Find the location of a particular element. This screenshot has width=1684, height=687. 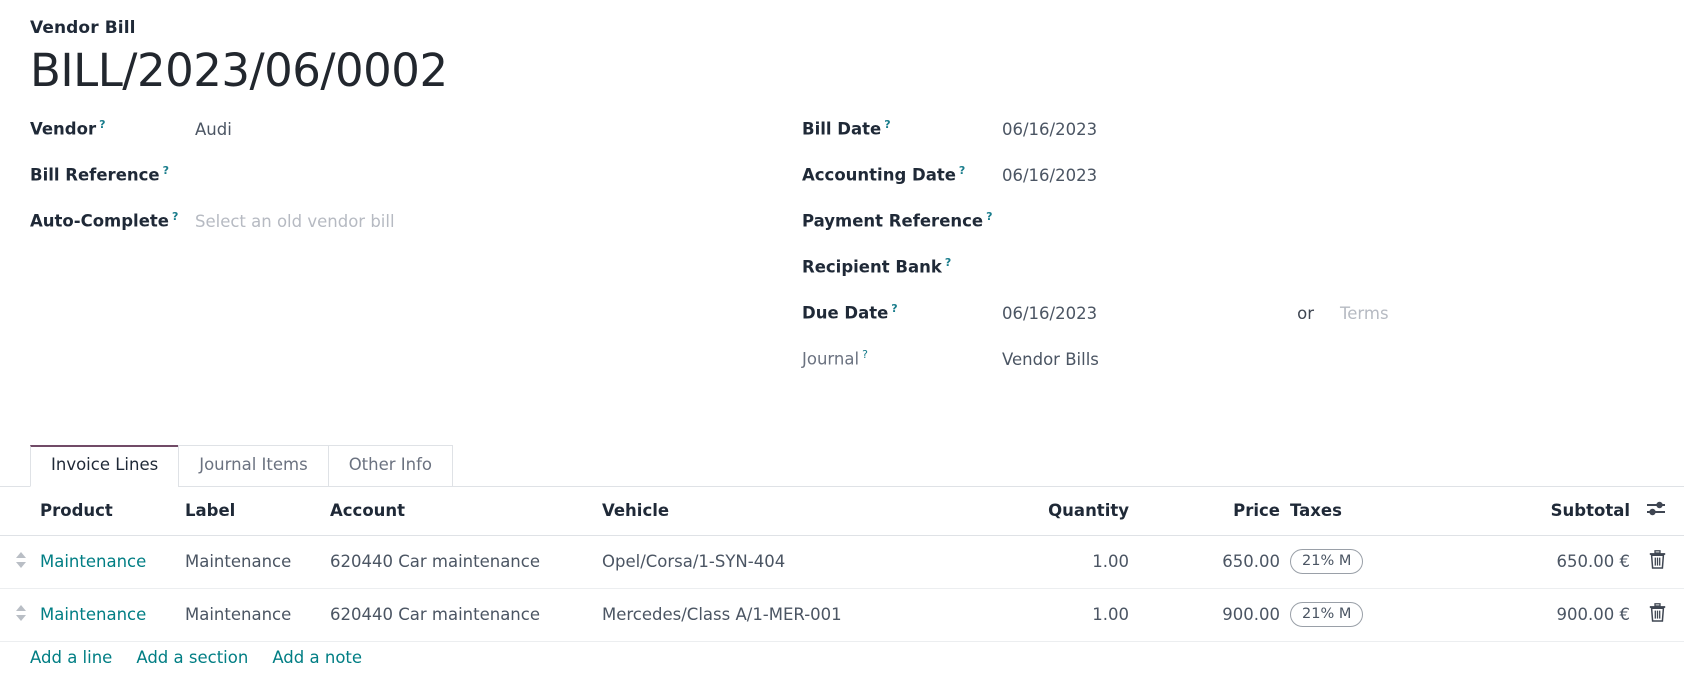

vendor-label: Vendor? is located at coordinates (112, 128).